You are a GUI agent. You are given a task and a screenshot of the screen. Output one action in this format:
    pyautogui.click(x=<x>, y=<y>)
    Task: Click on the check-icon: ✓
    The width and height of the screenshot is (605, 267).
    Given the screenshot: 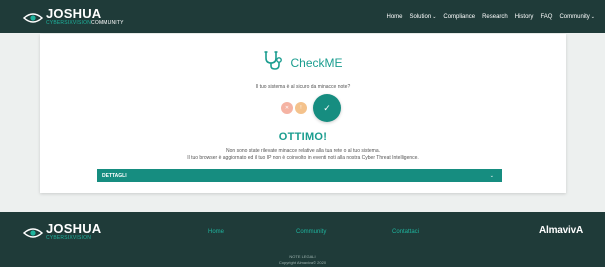 What is the action you would take?
    pyautogui.click(x=327, y=107)
    